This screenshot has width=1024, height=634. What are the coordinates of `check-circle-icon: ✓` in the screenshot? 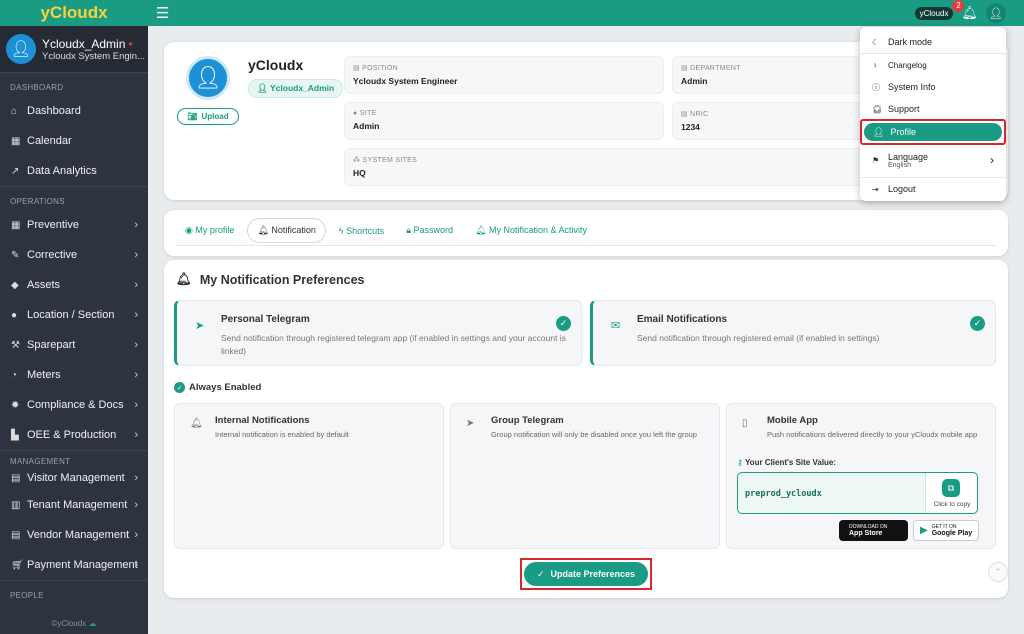 It's located at (179, 387).